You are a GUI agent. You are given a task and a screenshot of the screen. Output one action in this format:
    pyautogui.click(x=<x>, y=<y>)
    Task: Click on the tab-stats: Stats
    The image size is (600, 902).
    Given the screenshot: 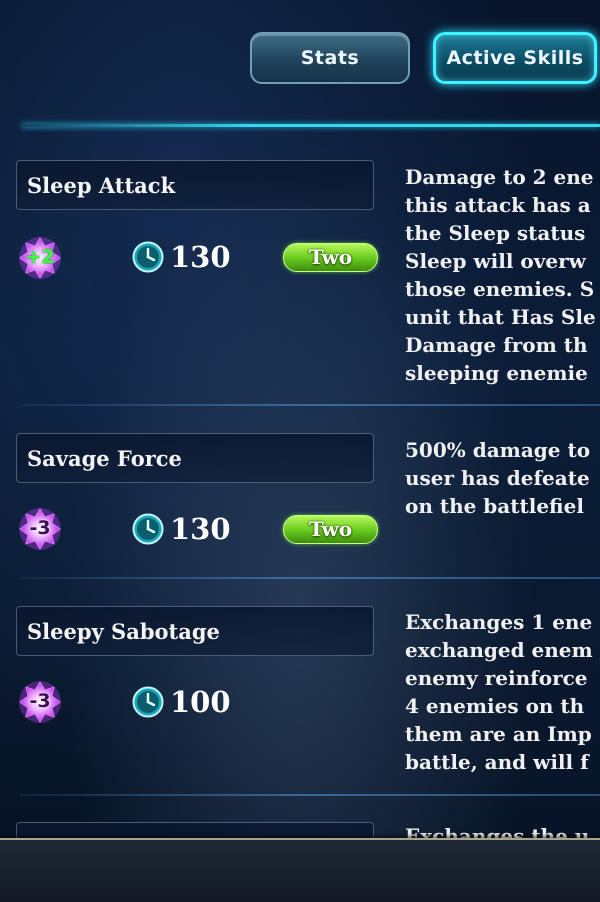 What is the action you would take?
    pyautogui.click(x=330, y=58)
    